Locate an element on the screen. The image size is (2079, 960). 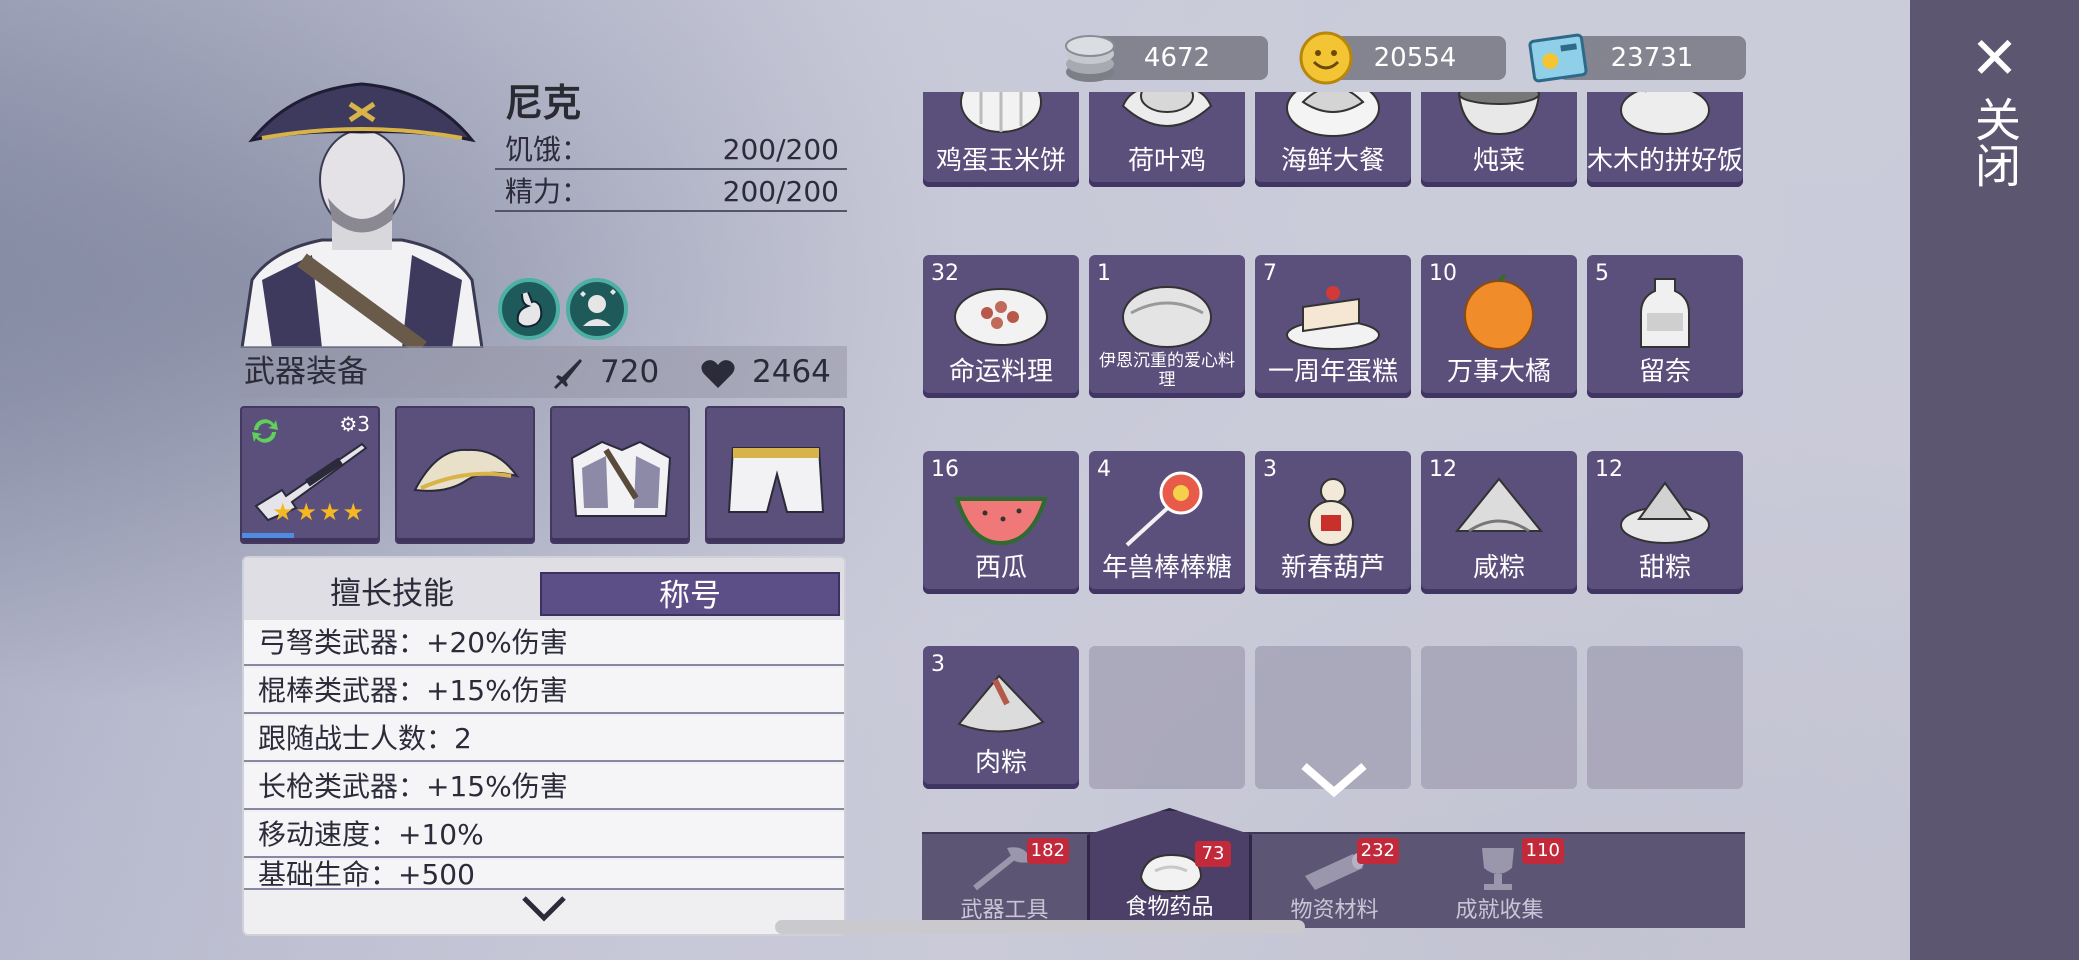
item-name: 伊恩沉重的爱心料理 is located at coordinates (1167, 370).